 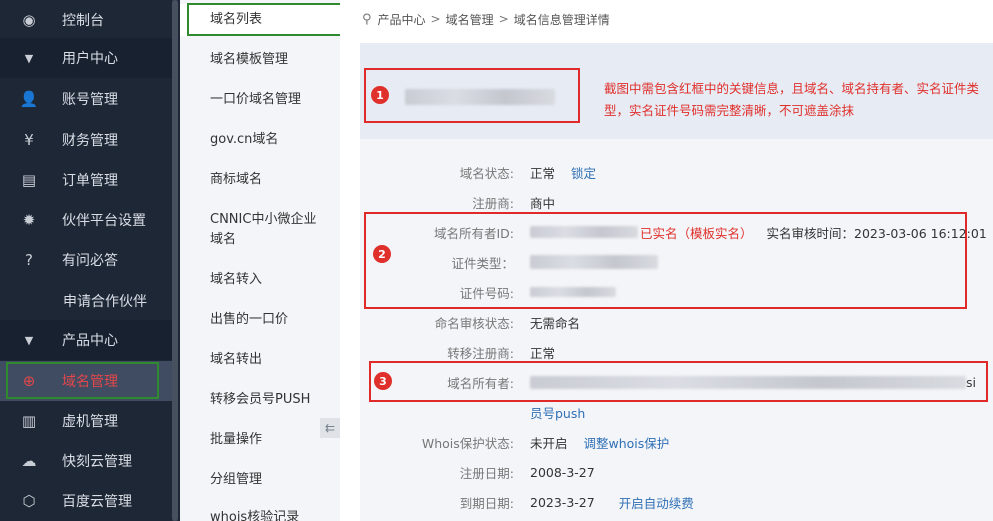 I want to click on auto-renew-link: 开启自动续费, so click(x=656, y=502).